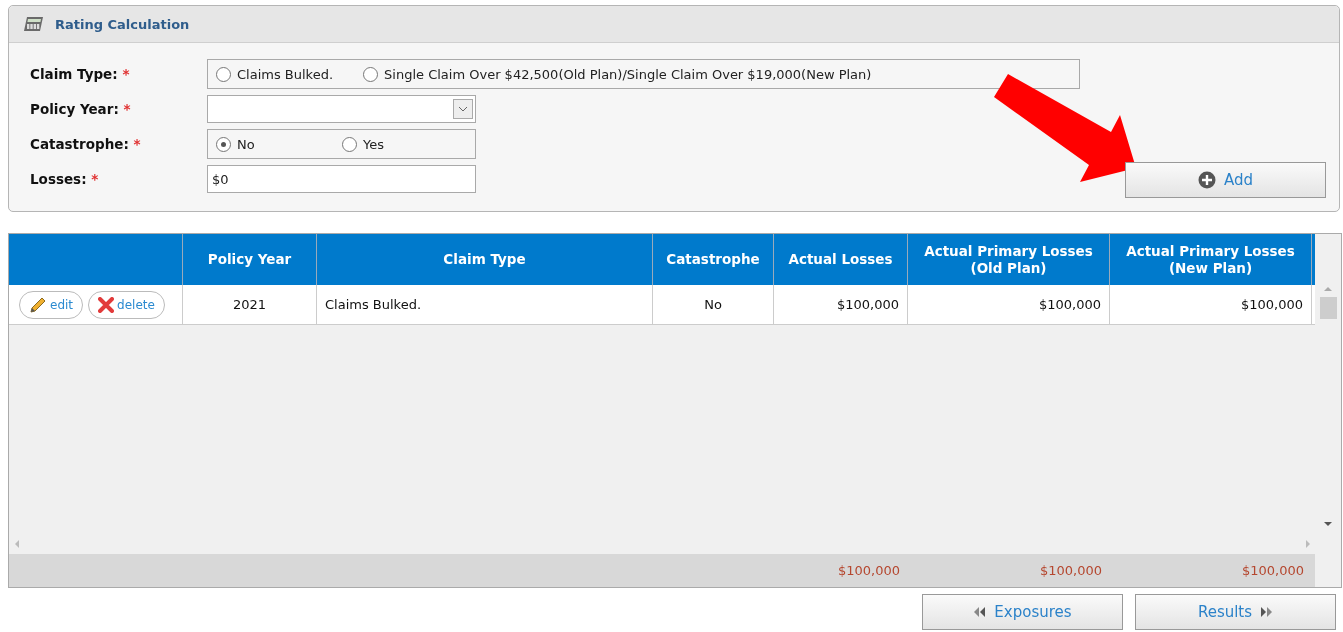  Describe the element at coordinates (1206, 180) in the screenshot. I see `plus-icon` at that location.